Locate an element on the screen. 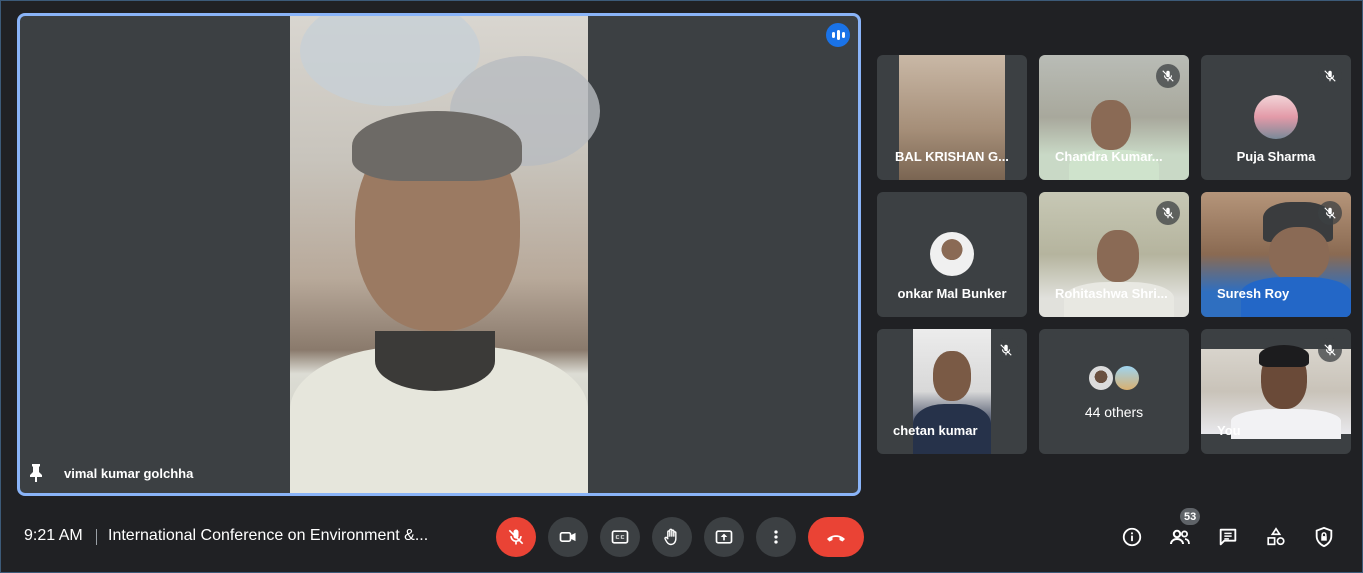 This screenshot has height=573, width=1363. others-tile: 44 others is located at coordinates (1114, 391).